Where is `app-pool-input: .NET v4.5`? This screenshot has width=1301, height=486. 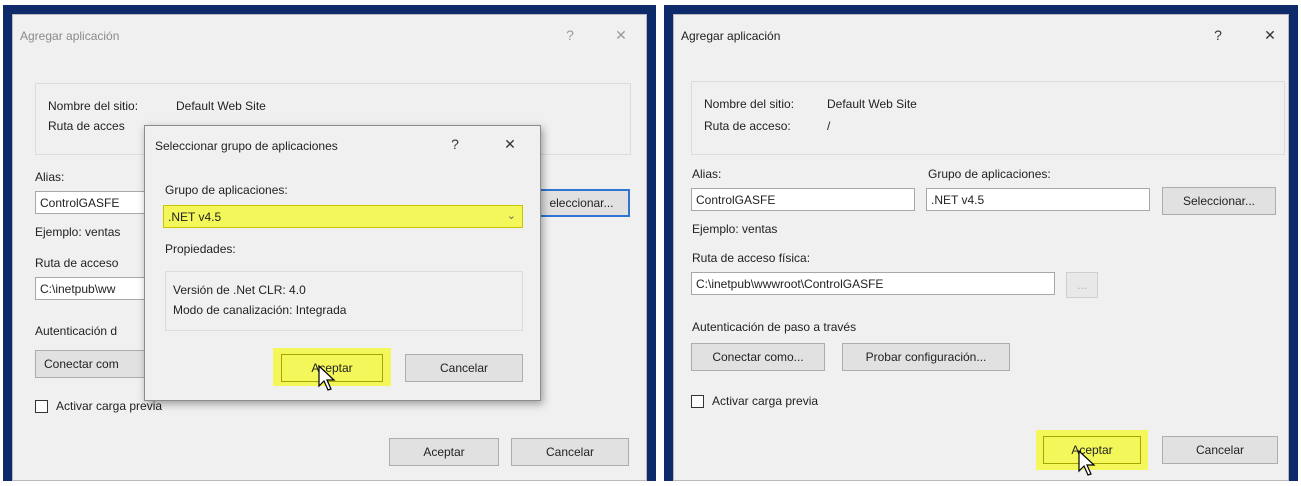 app-pool-input: .NET v4.5 is located at coordinates (1038, 199).